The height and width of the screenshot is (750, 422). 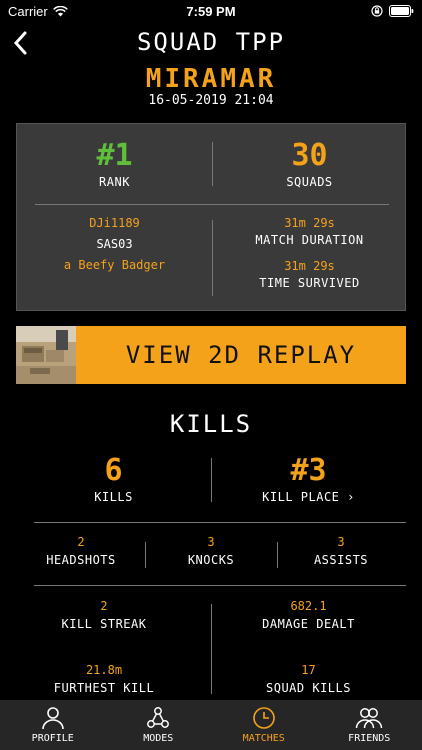 I want to click on squads-label: SQUADS, so click(x=309, y=182).